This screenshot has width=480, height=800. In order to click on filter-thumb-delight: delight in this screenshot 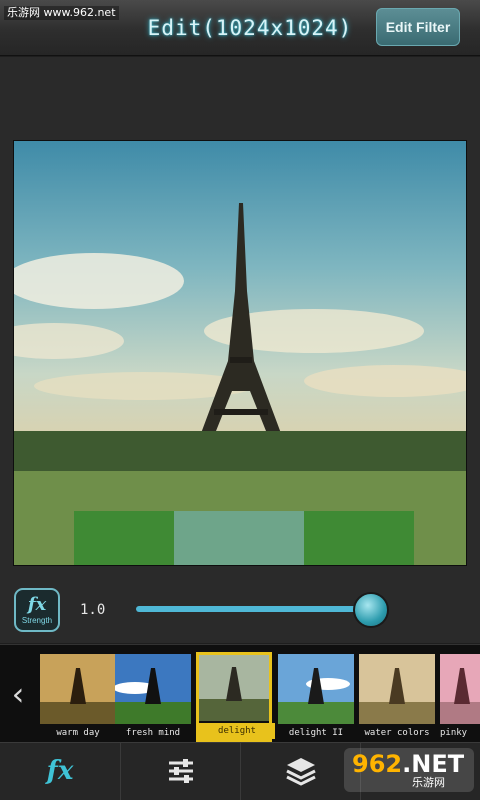, I will do `click(235, 697)`.